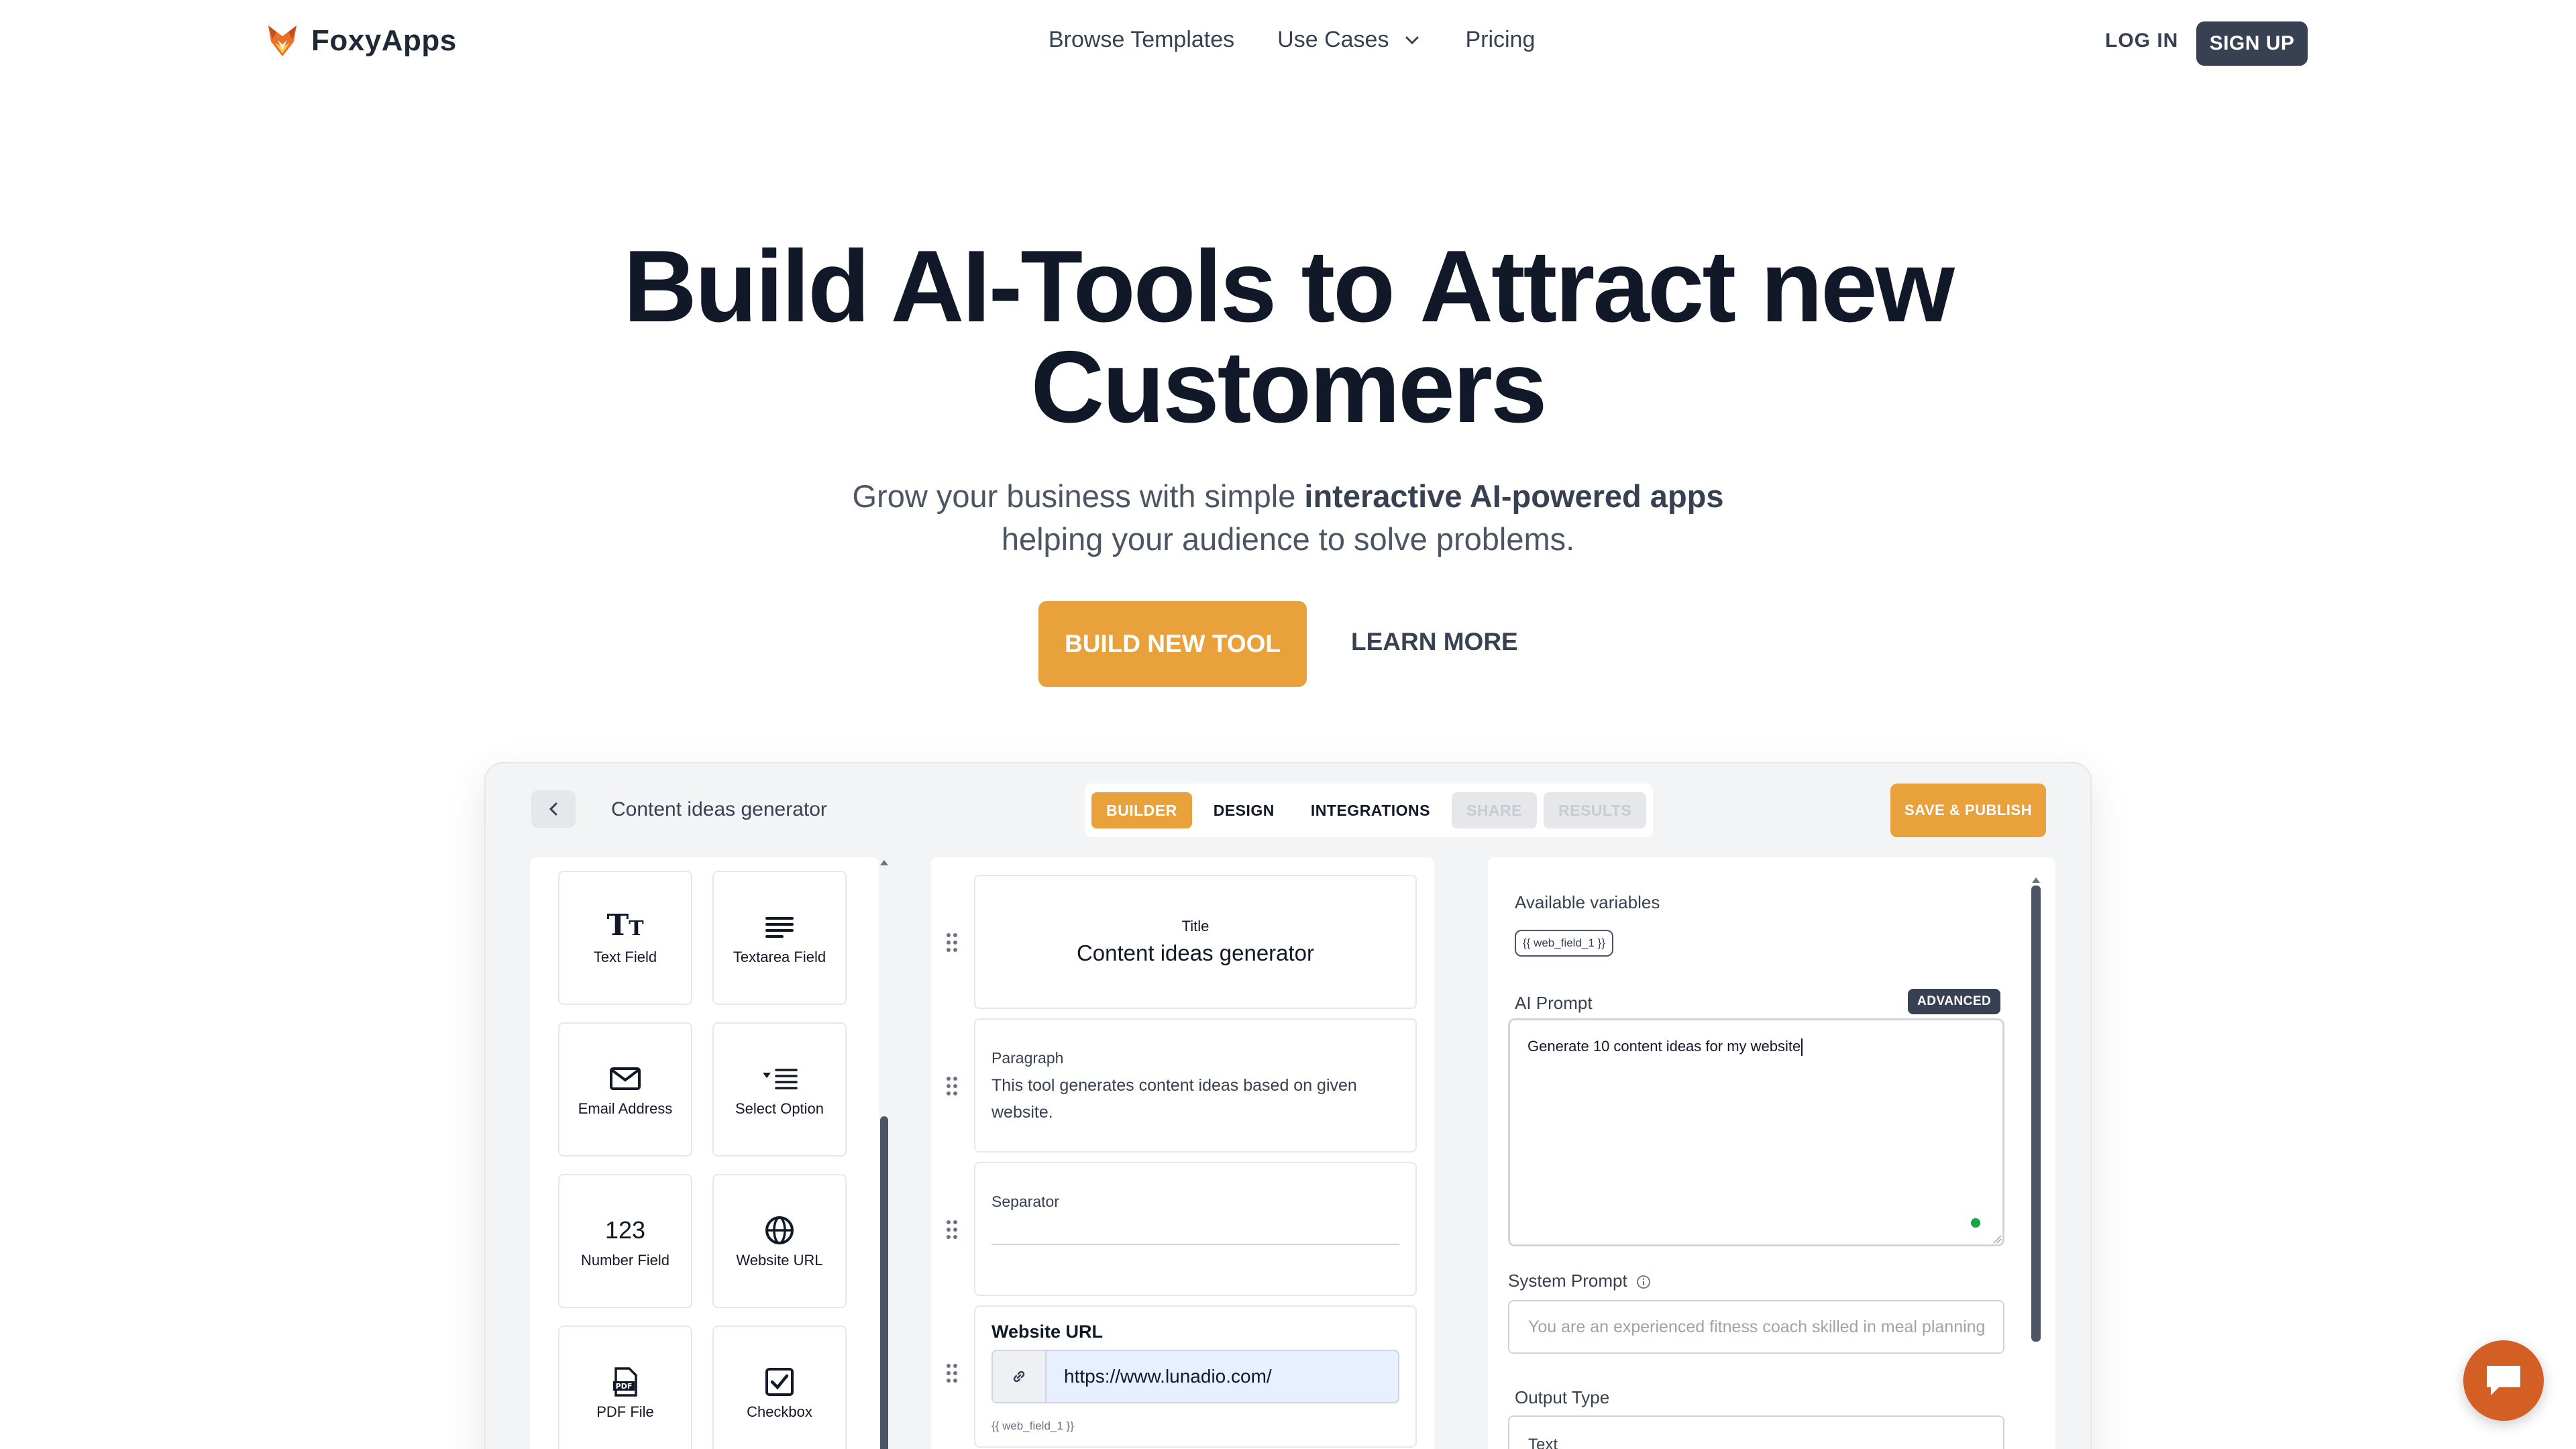 The height and width of the screenshot is (1449, 2576). Describe the element at coordinates (1495, 810) in the screenshot. I see `tab-share: SHARE` at that location.